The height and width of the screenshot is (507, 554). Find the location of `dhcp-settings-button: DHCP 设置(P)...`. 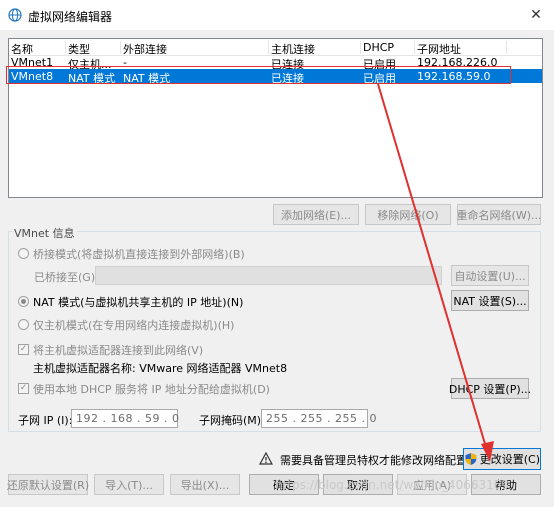

dhcp-settings-button: DHCP 设置(P)... is located at coordinates (490, 388).